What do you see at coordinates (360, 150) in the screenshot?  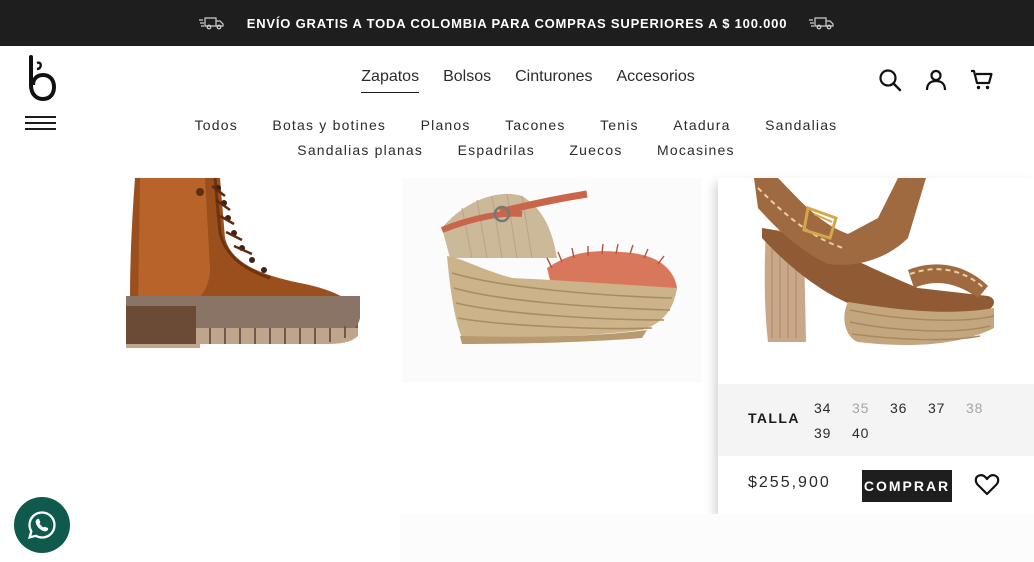 I see `sub-nav-sandalias-planas: Sandalias planas` at bounding box center [360, 150].